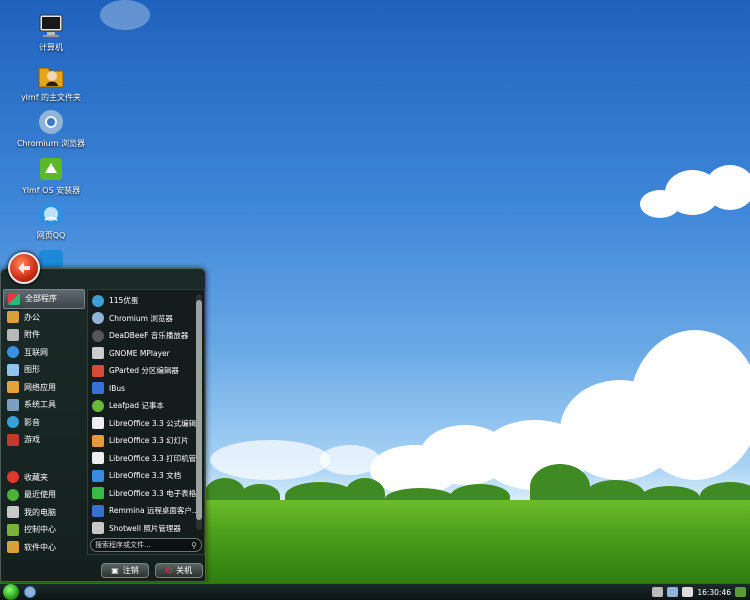 The width and height of the screenshot is (750, 600). I want to click on menu-place-favorites: 收藏夹, so click(44, 478).